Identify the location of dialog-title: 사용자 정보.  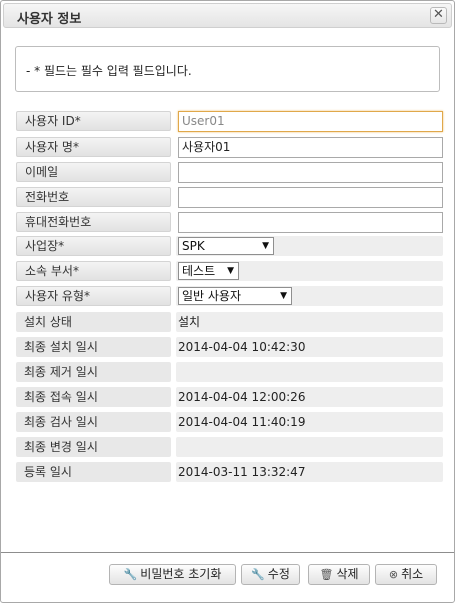
(49, 19).